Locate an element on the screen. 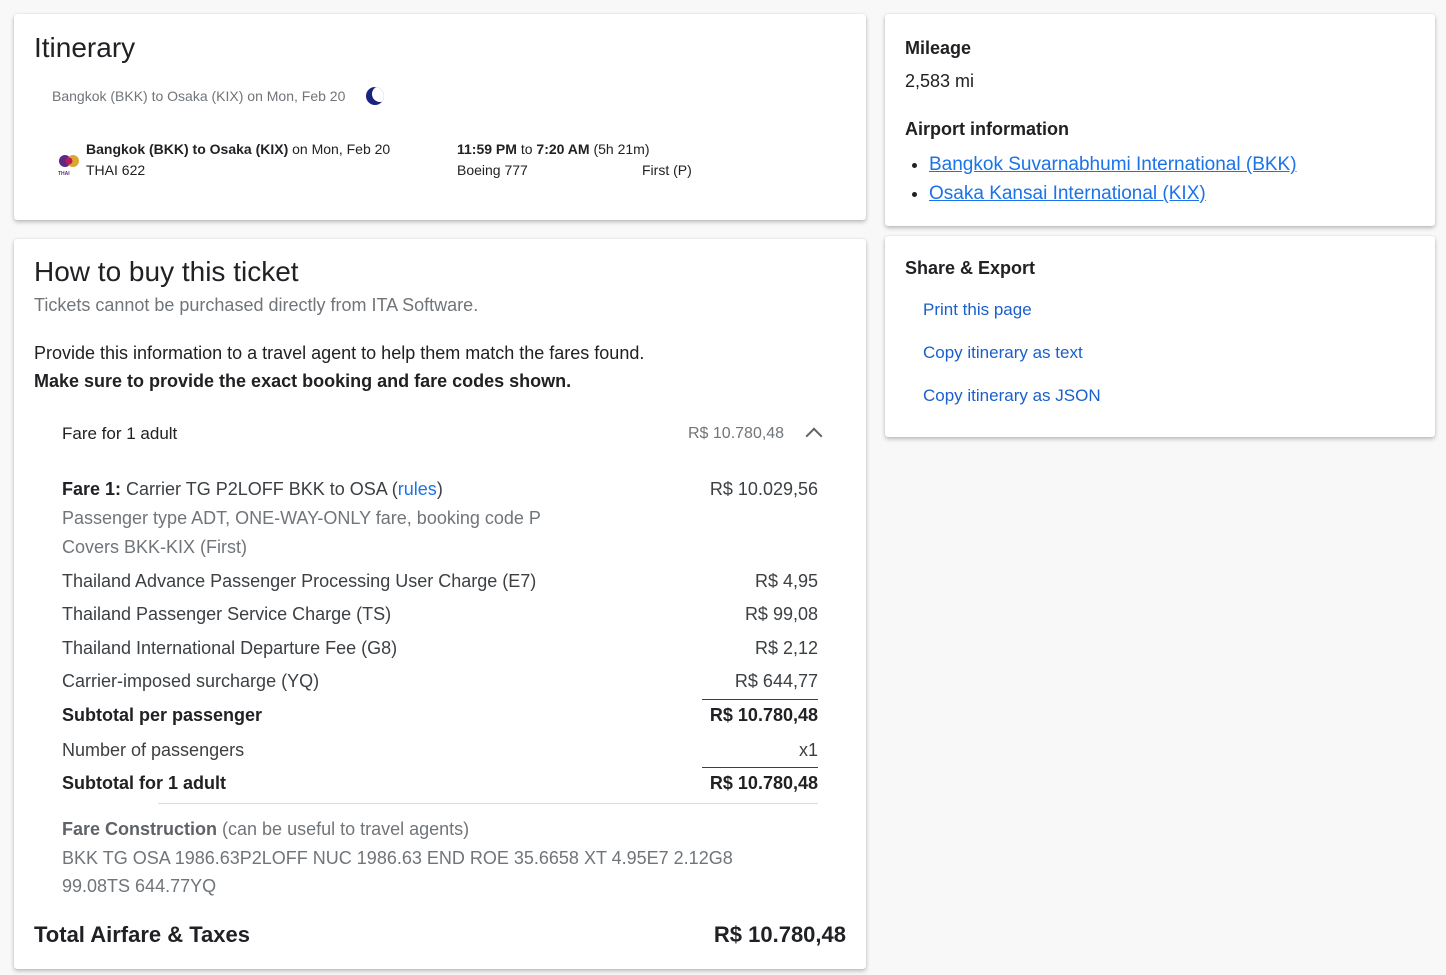 Image resolution: width=1446 pixels, height=975 pixels. segment-depart: 11:59 PM is located at coordinates (487, 149).